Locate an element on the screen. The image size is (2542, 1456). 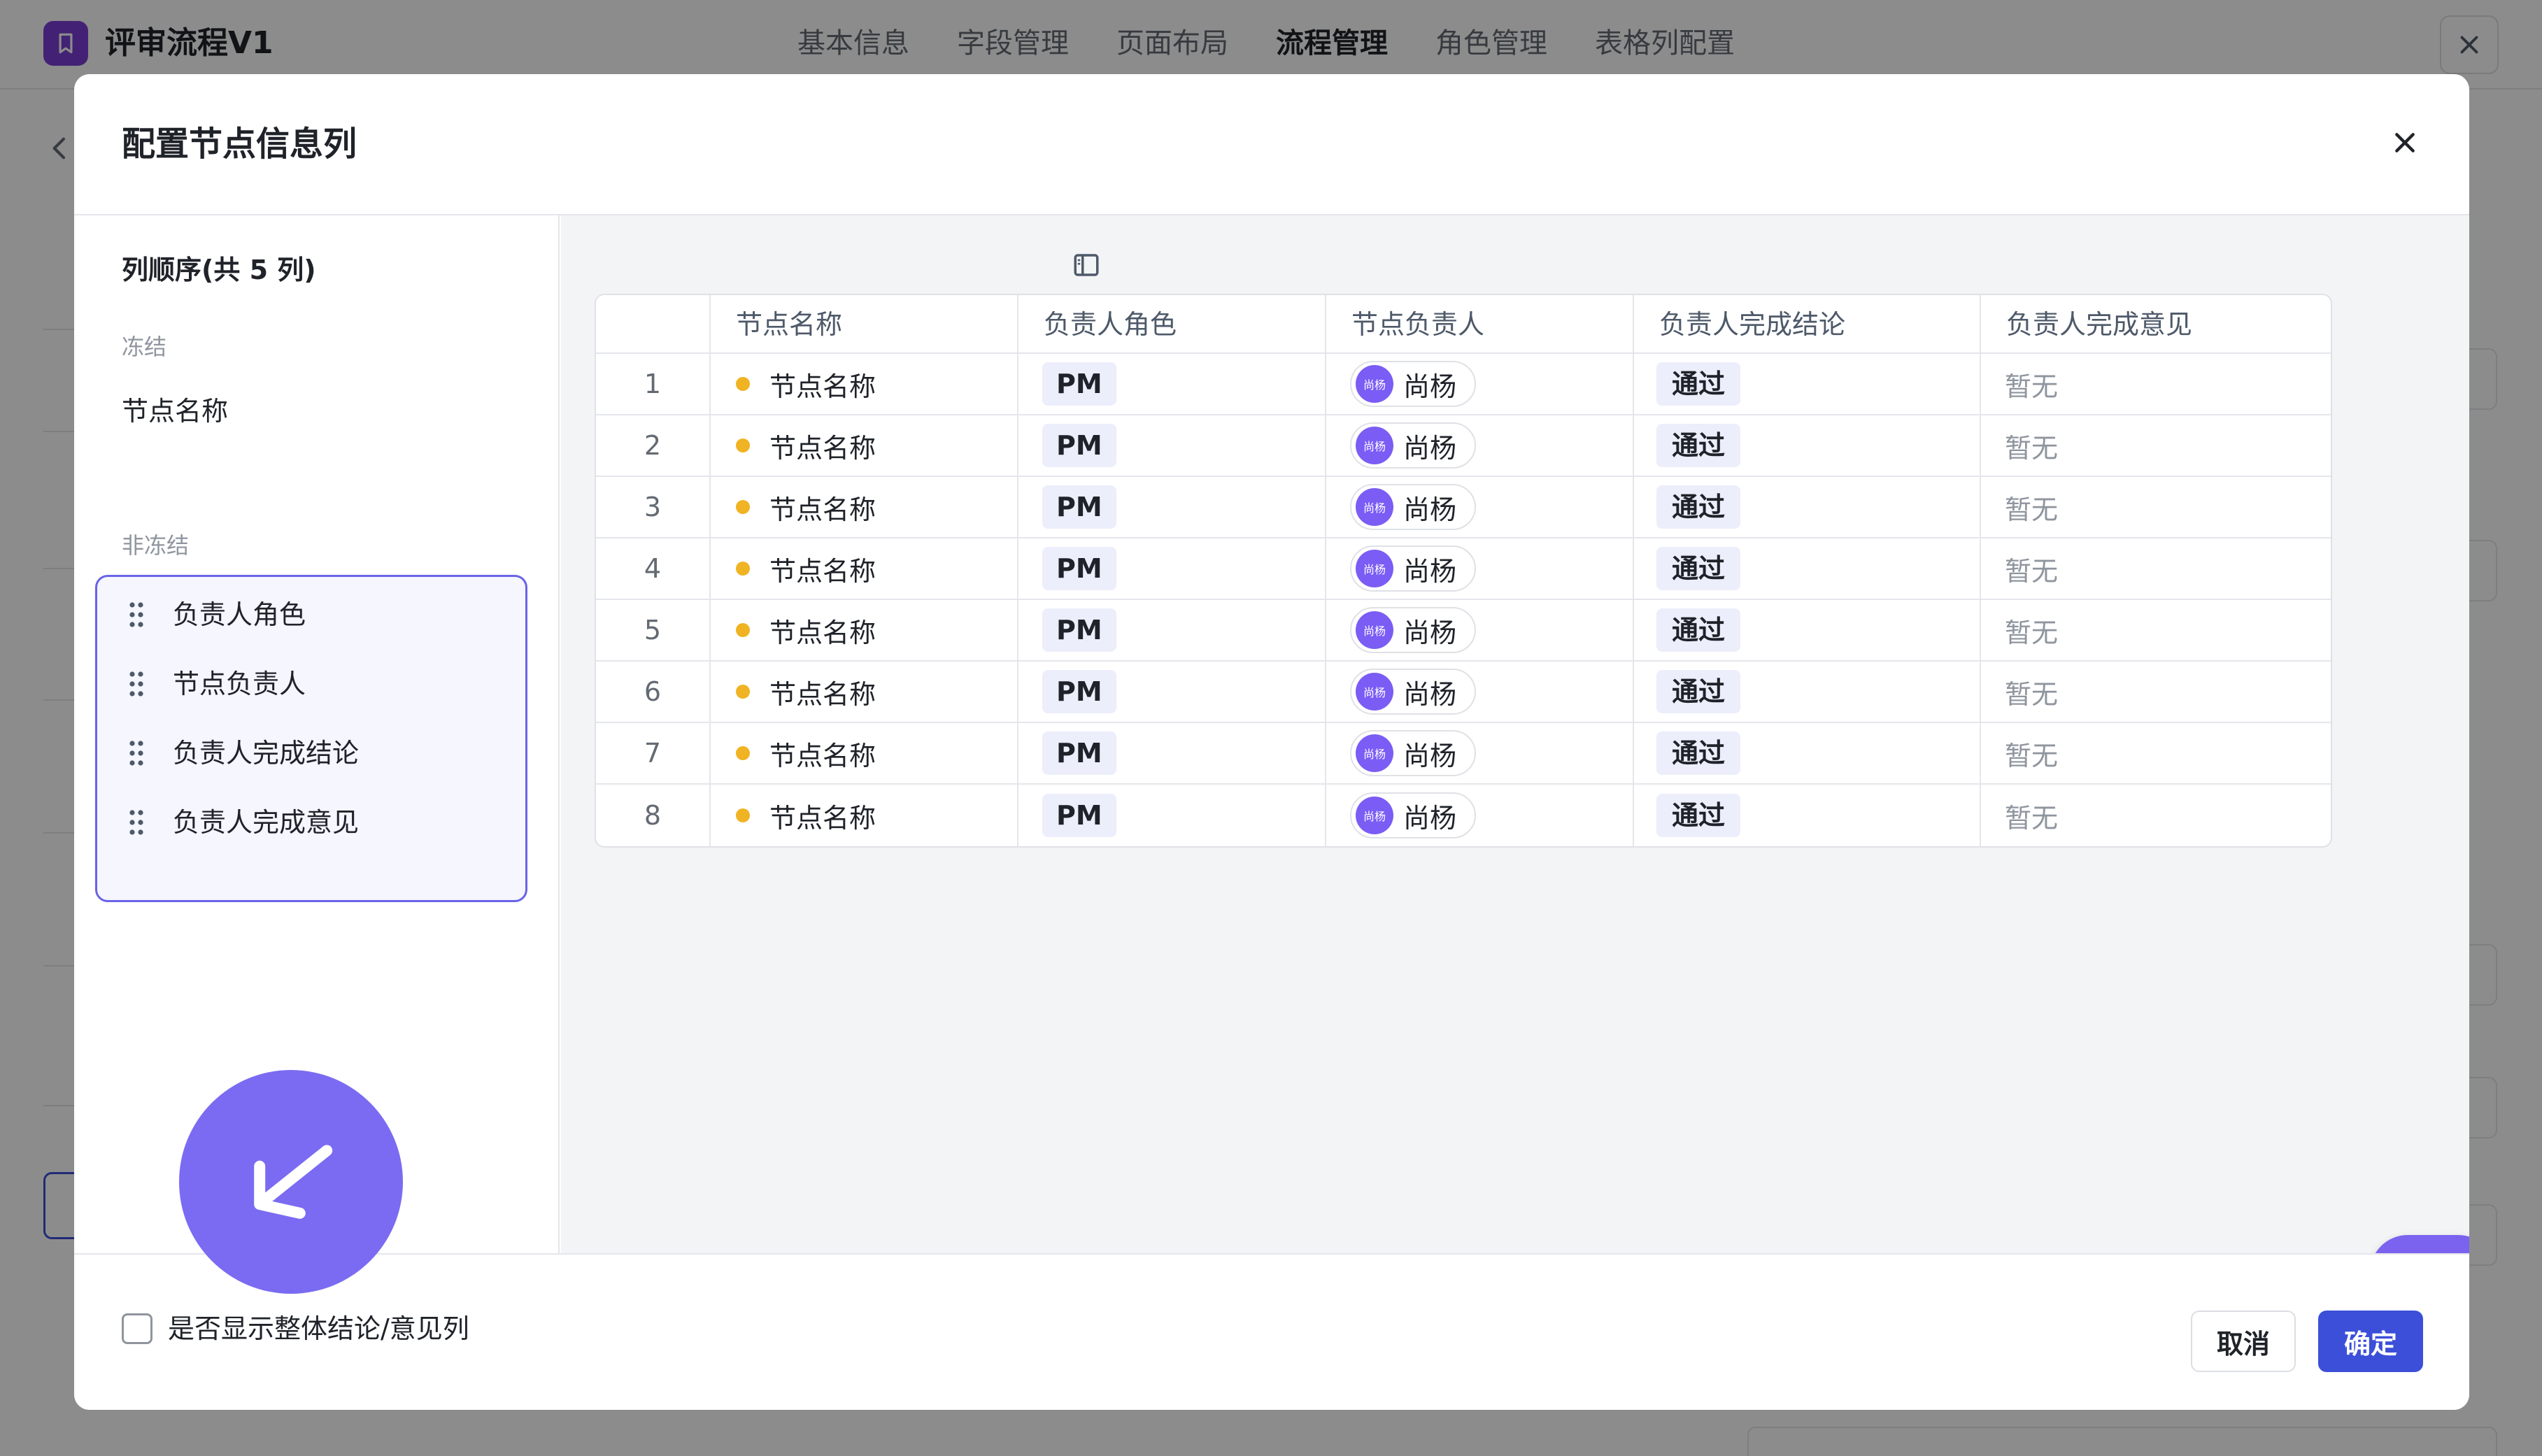
close-icon is located at coordinates (2405, 142).